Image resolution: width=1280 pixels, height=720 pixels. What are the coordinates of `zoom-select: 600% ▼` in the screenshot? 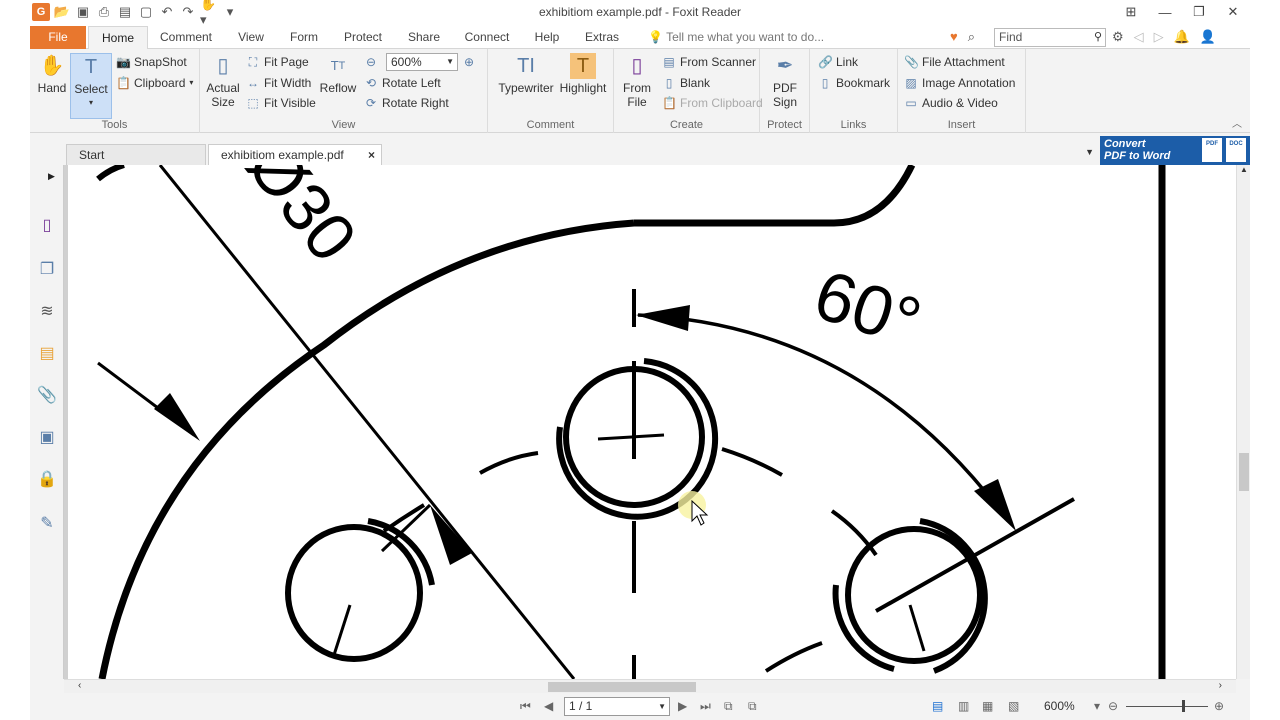 It's located at (422, 62).